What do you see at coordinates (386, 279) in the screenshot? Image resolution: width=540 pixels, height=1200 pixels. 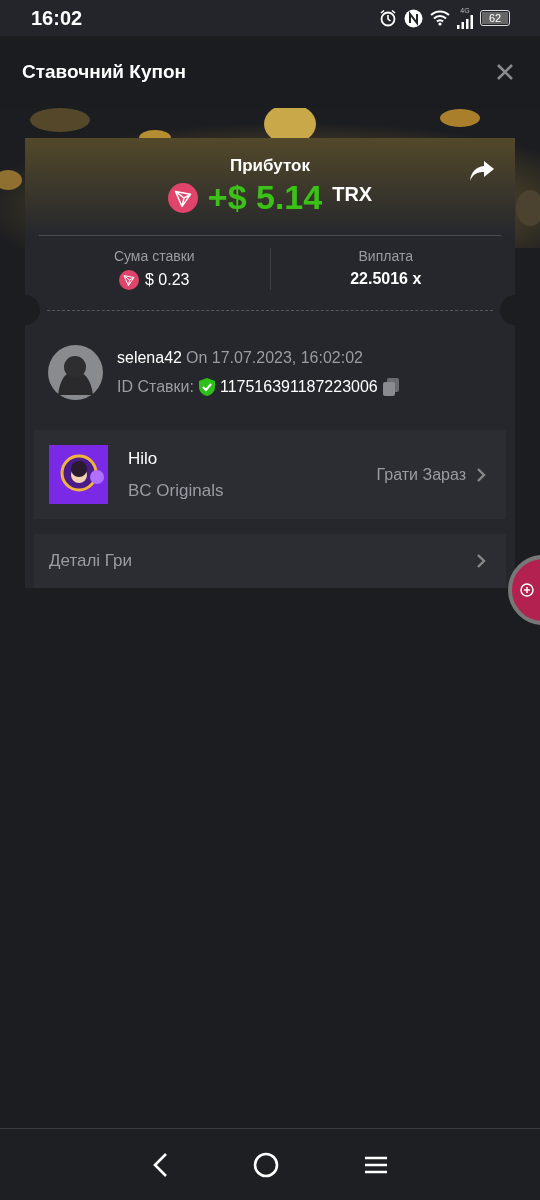 I see `stat-value: 22.5016 x` at bounding box center [386, 279].